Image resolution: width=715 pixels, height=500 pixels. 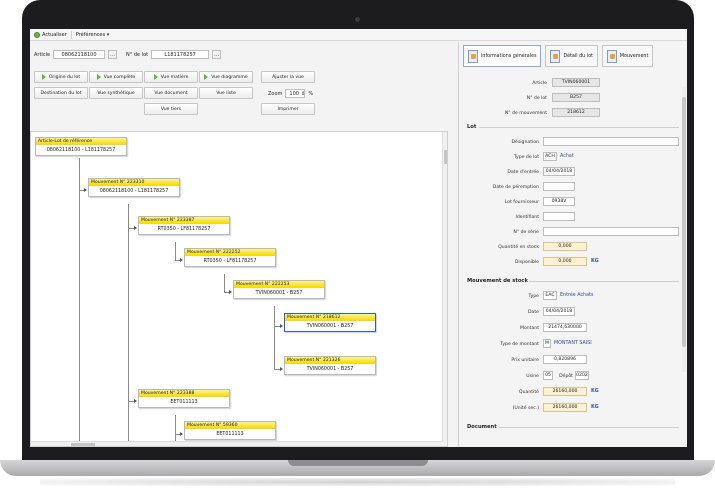 What do you see at coordinates (548, 375) in the screenshot?
I see `usine-field: 05` at bounding box center [548, 375].